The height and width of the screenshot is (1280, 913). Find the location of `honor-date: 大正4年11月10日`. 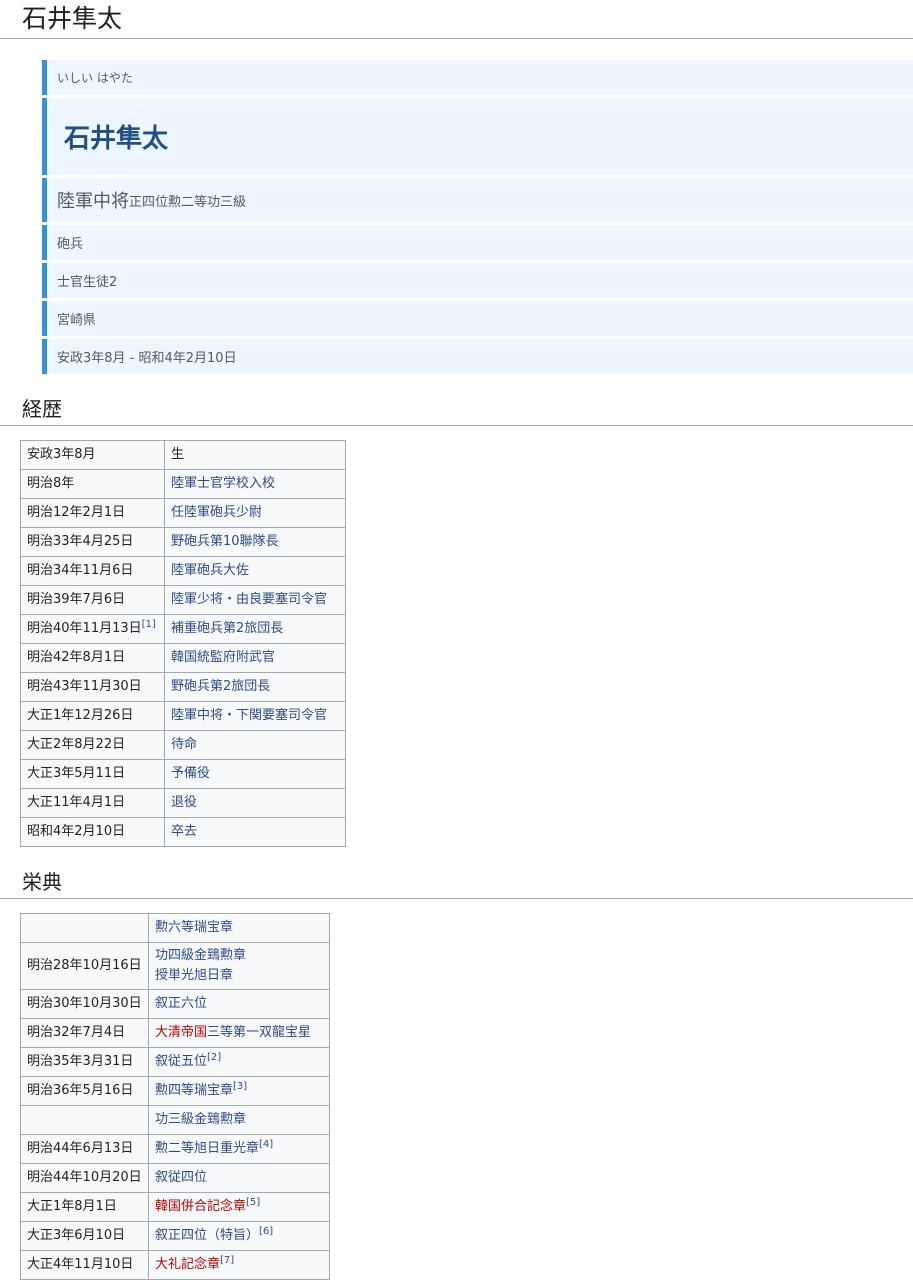

honor-date: 大正4年11月10日 is located at coordinates (84, 1265).